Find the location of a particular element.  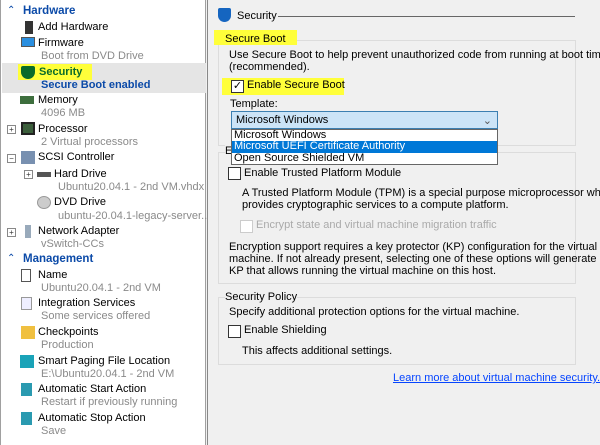

tree-item-checkpoints: Checkpoints is located at coordinates (68, 332).